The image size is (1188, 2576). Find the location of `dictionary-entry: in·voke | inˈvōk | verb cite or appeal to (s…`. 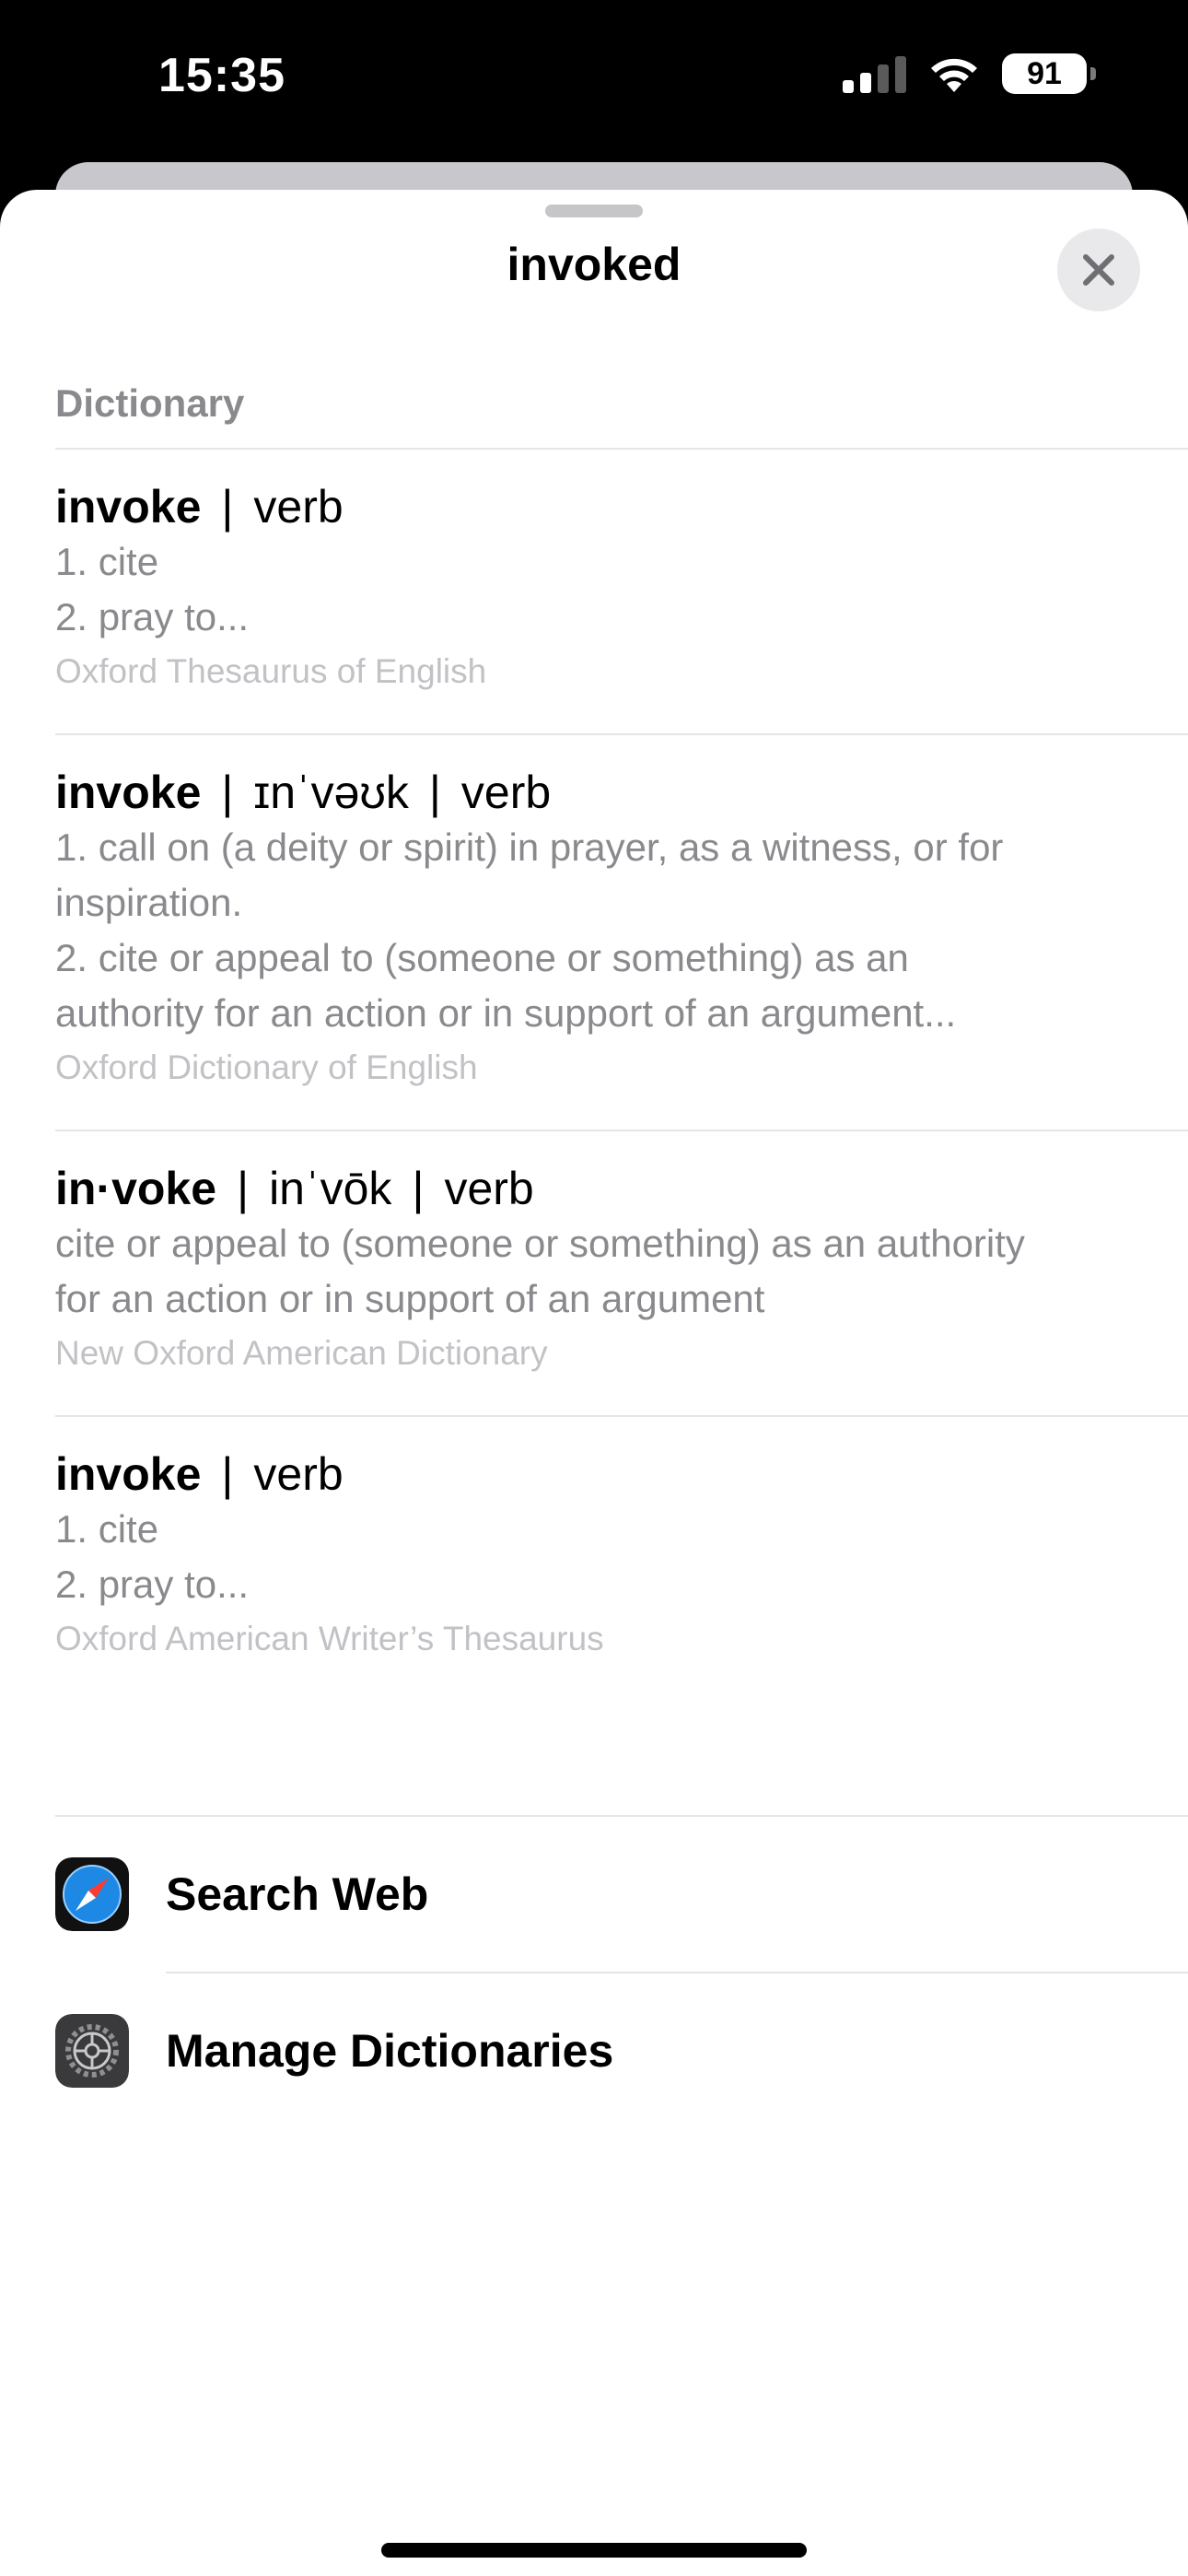

dictionary-entry: in·voke | inˈvōk | verb cite or appeal to (s… is located at coordinates (594, 1270).